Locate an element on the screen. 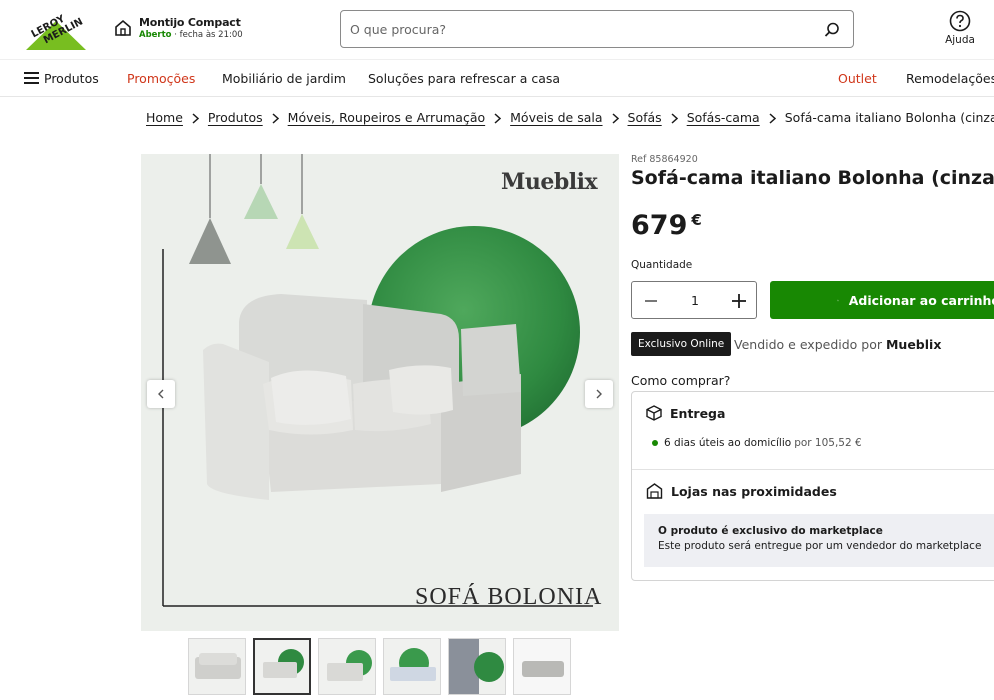 This screenshot has width=994, height=700. breadcrumb-products: Produtos is located at coordinates (235, 117).